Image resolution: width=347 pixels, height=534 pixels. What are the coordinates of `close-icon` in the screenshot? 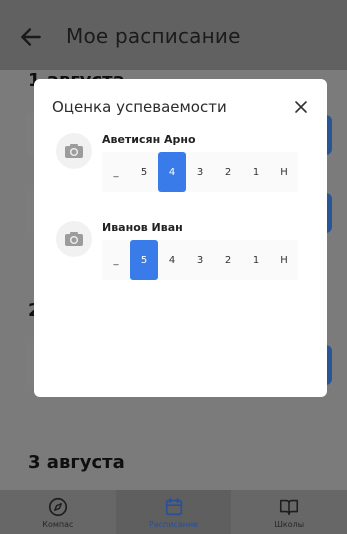 It's located at (301, 107).